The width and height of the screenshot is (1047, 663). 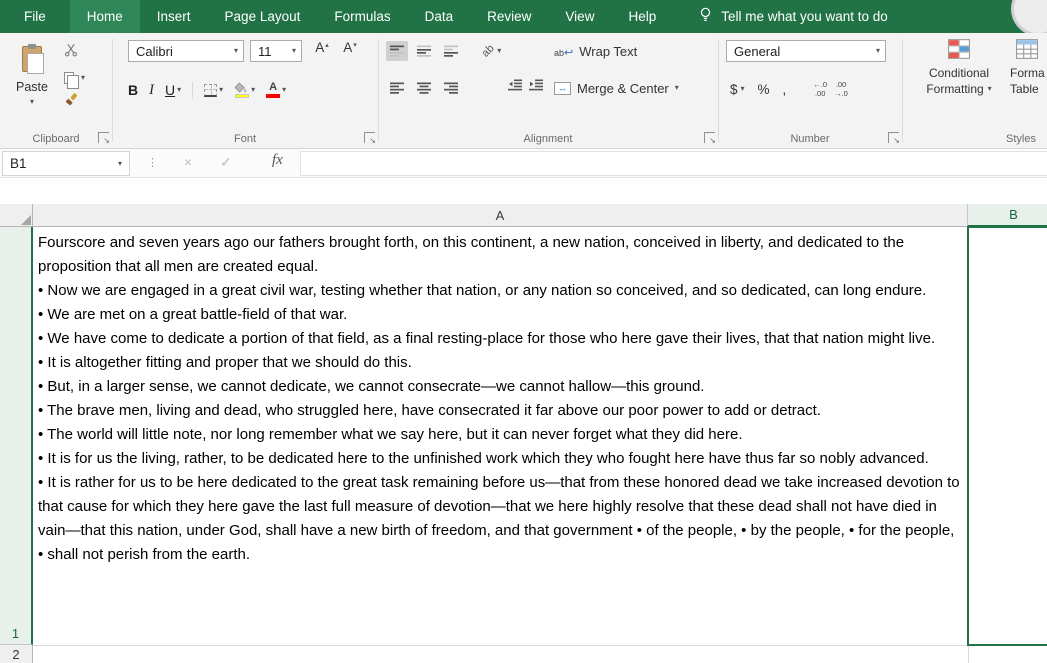 I want to click on row-header-2: 2, so click(x=16, y=654).